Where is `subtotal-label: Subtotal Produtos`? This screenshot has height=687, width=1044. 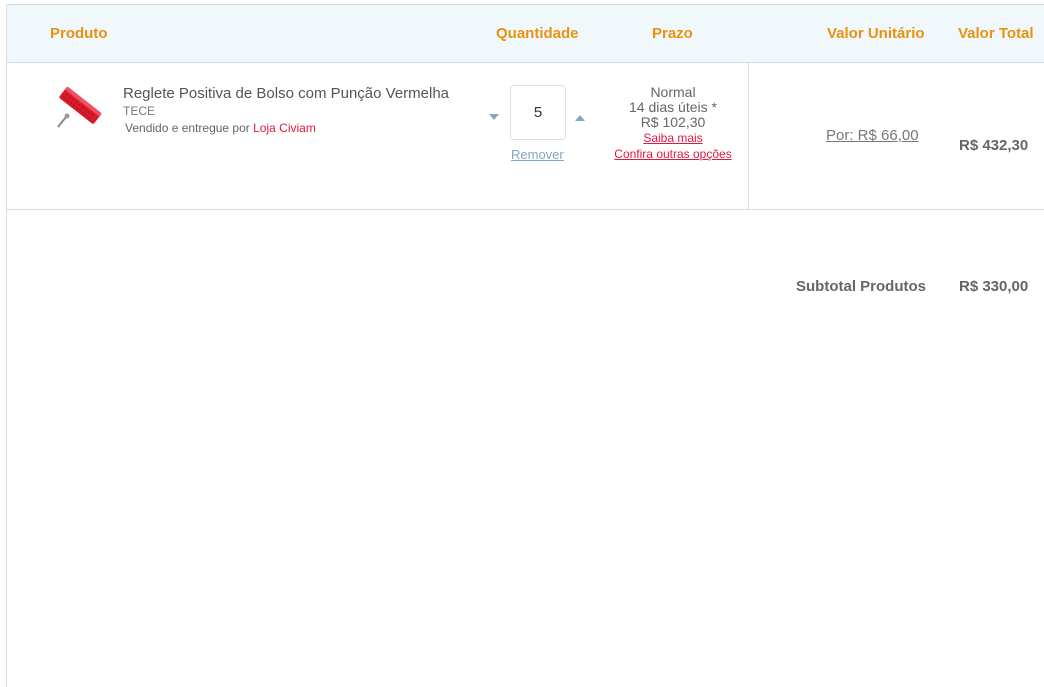 subtotal-label: Subtotal Produtos is located at coordinates (861, 286).